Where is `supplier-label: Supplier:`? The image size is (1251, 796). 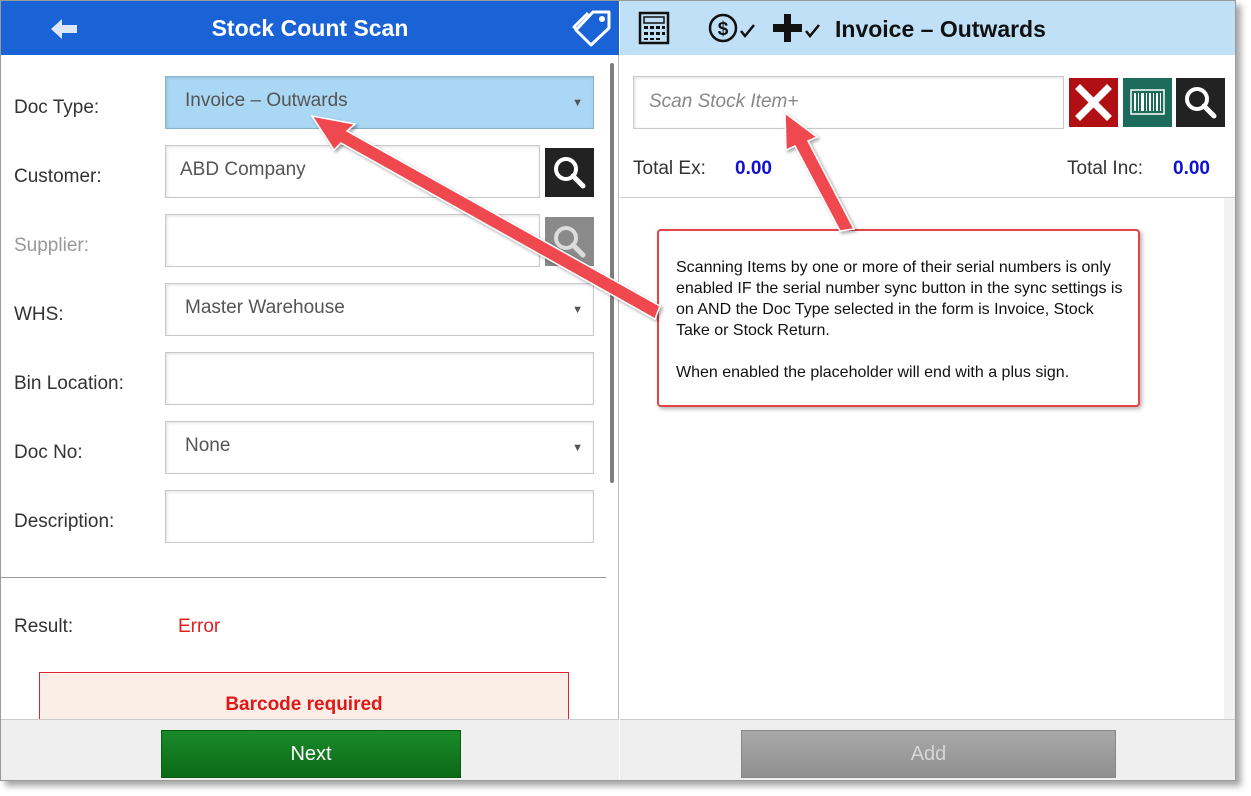 supplier-label: Supplier: is located at coordinates (51, 245).